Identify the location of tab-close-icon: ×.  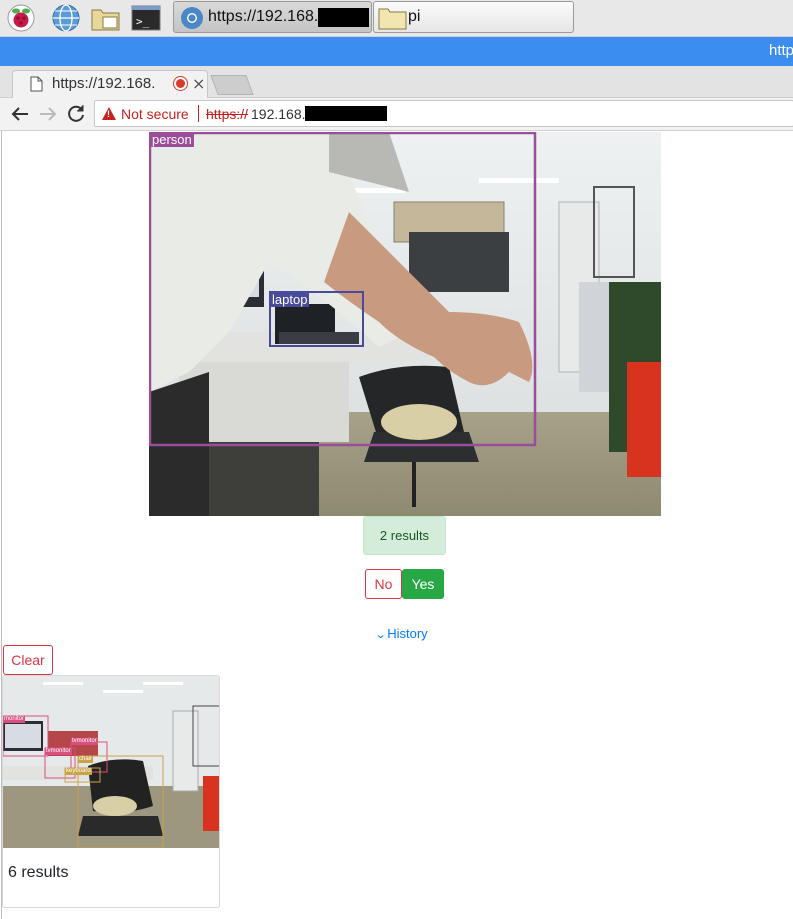
(198, 83).